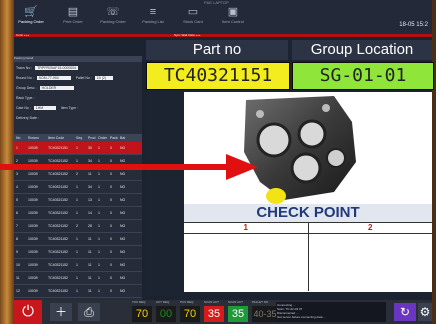 The image size is (436, 324). I want to click on group-desc-value: HOLDER, so click(56, 88).